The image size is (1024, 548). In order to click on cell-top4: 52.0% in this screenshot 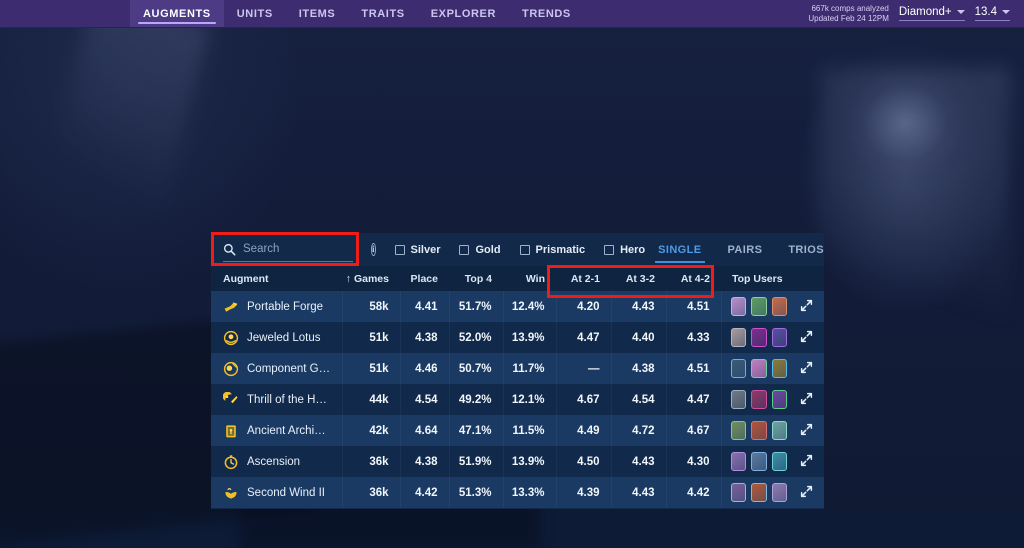, I will do `click(476, 337)`.